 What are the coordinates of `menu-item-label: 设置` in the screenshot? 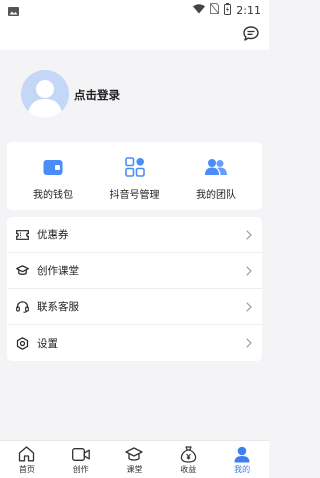 It's located at (47, 343).